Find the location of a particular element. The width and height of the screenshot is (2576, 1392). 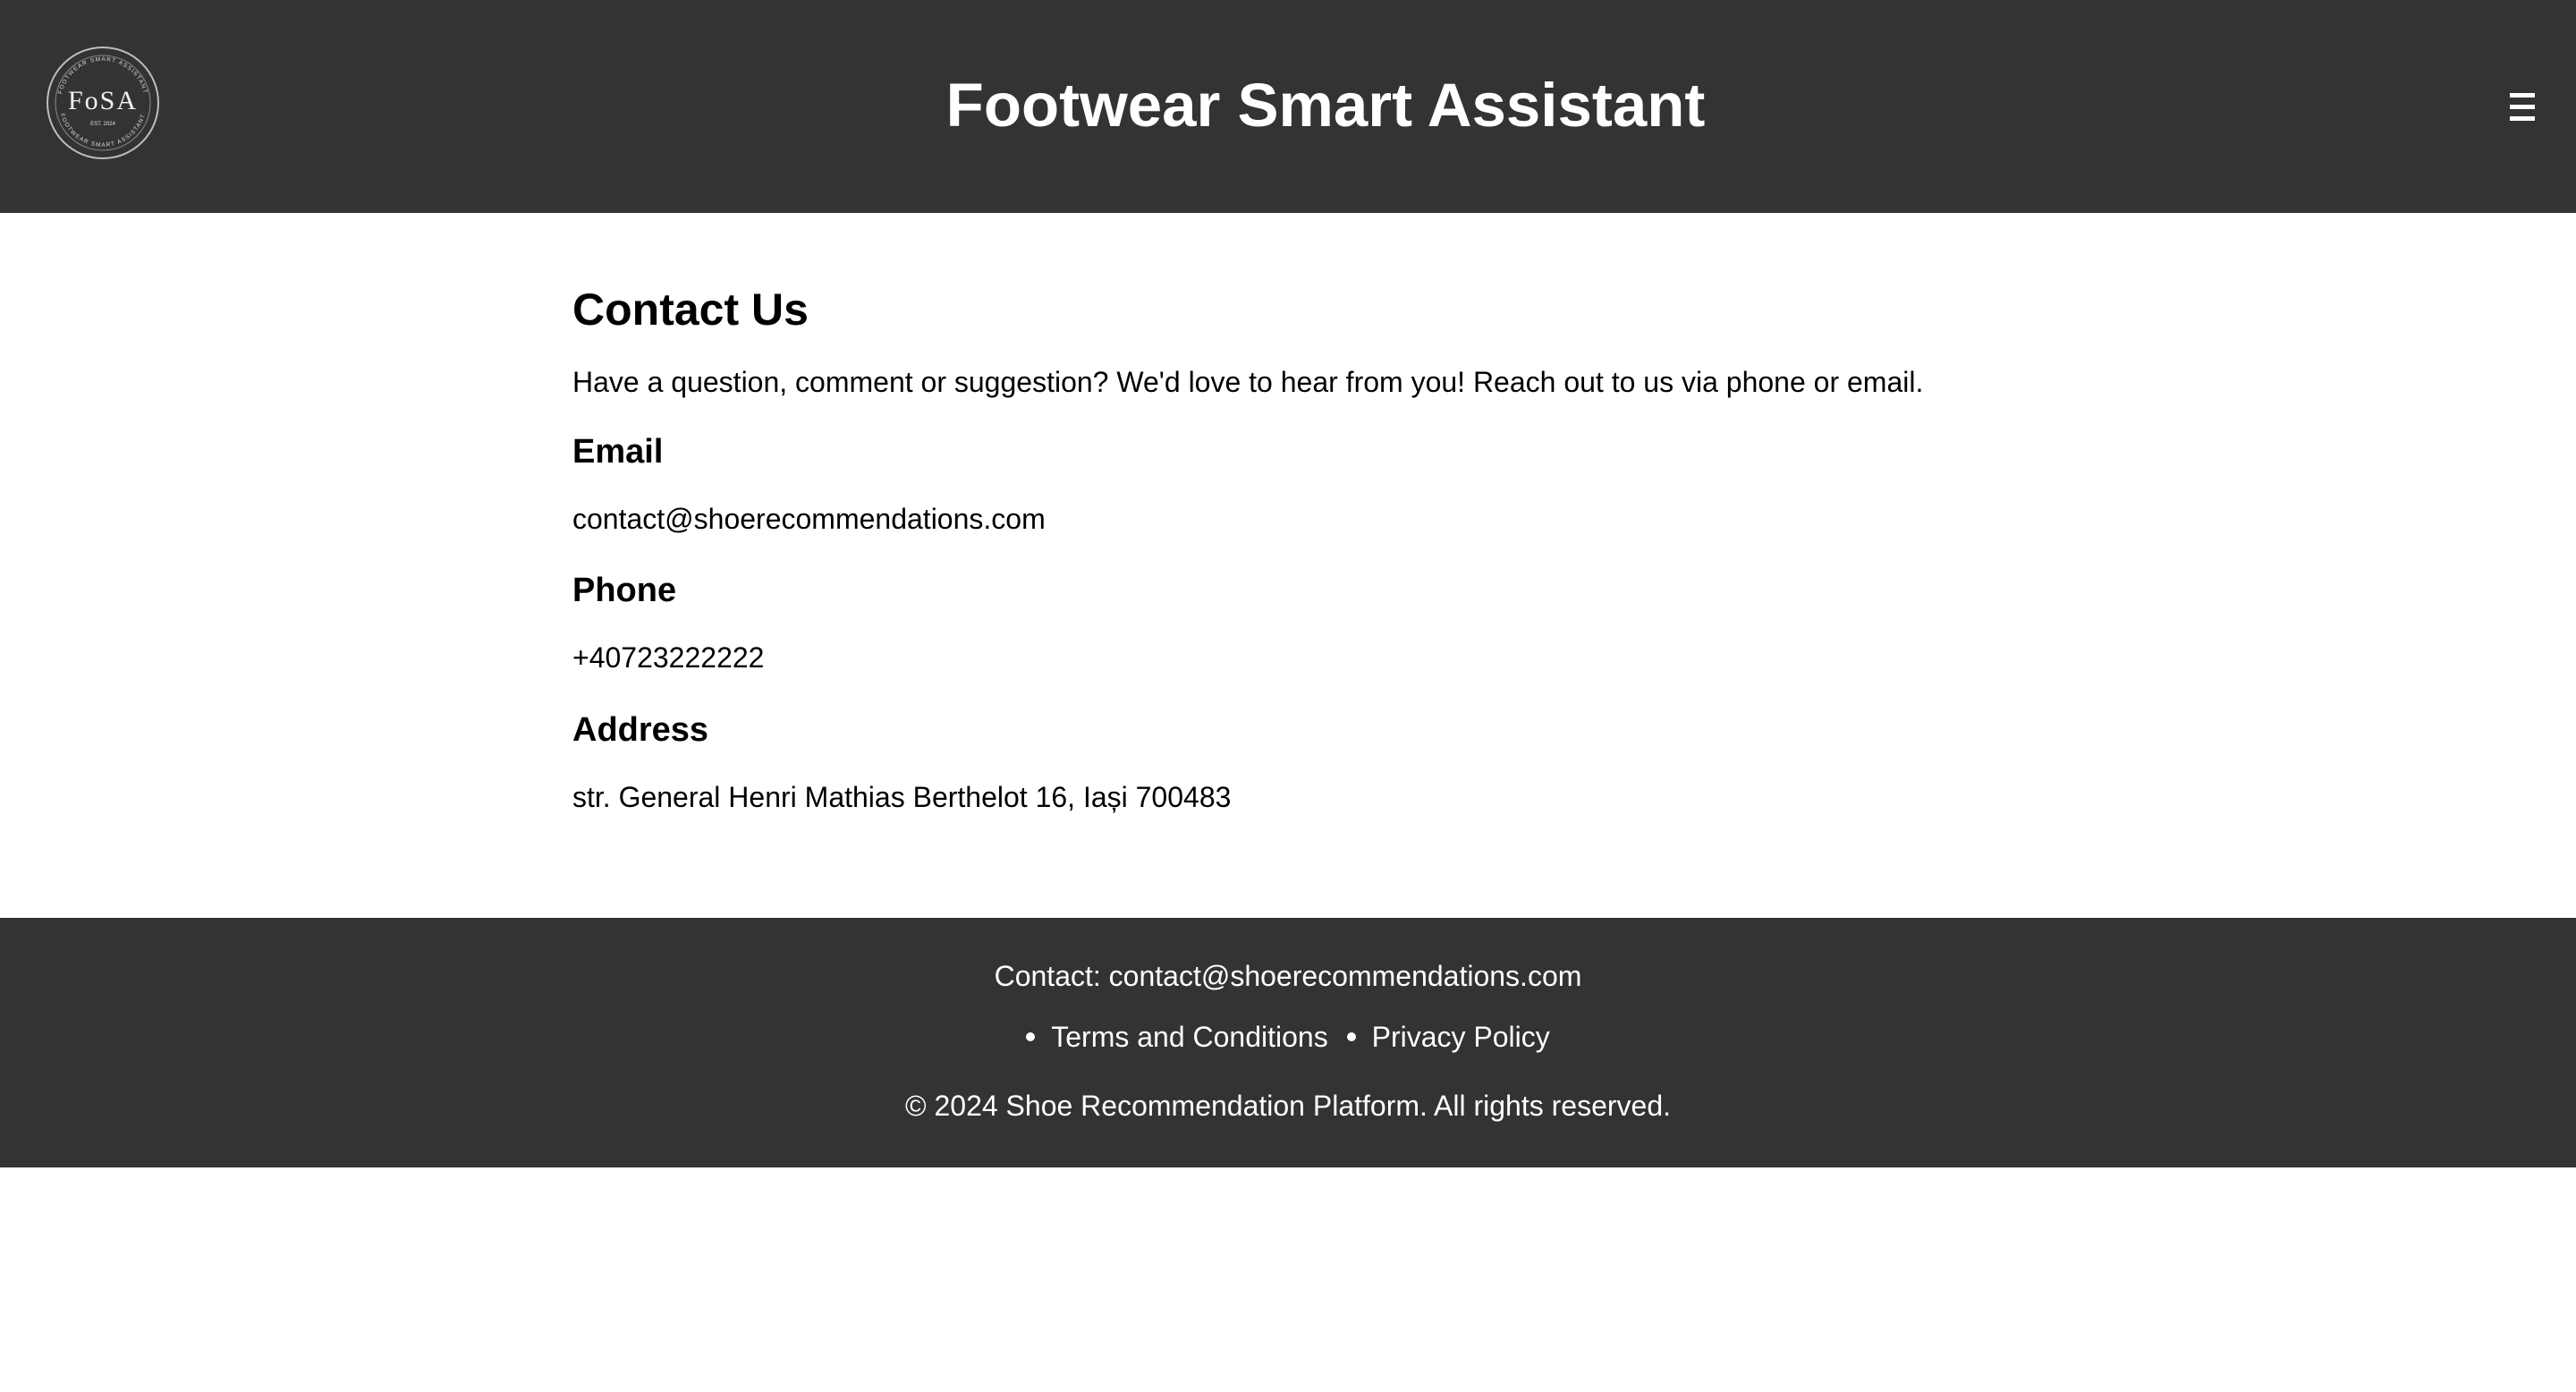

footer-links: Terms and Conditions Privacy Policy is located at coordinates (1288, 1037).